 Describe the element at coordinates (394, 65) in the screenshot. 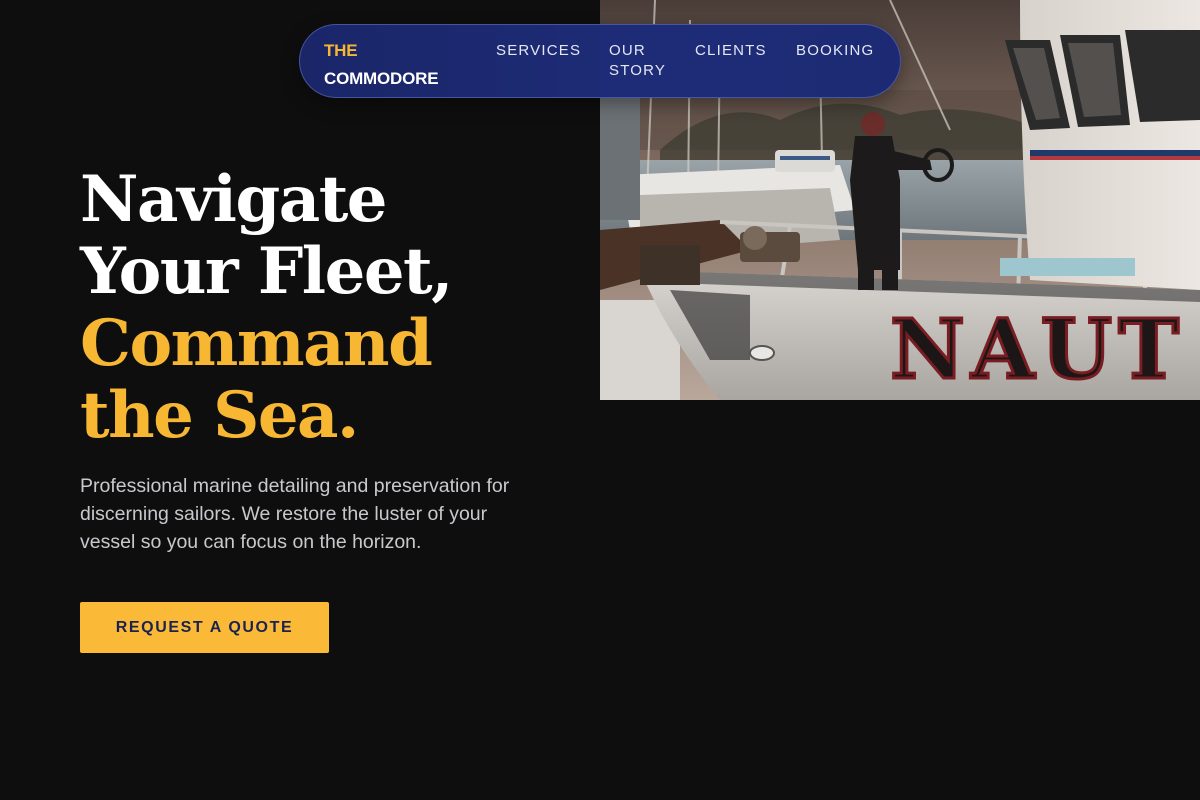

I see `brand-logo: THE COMMODORE` at that location.